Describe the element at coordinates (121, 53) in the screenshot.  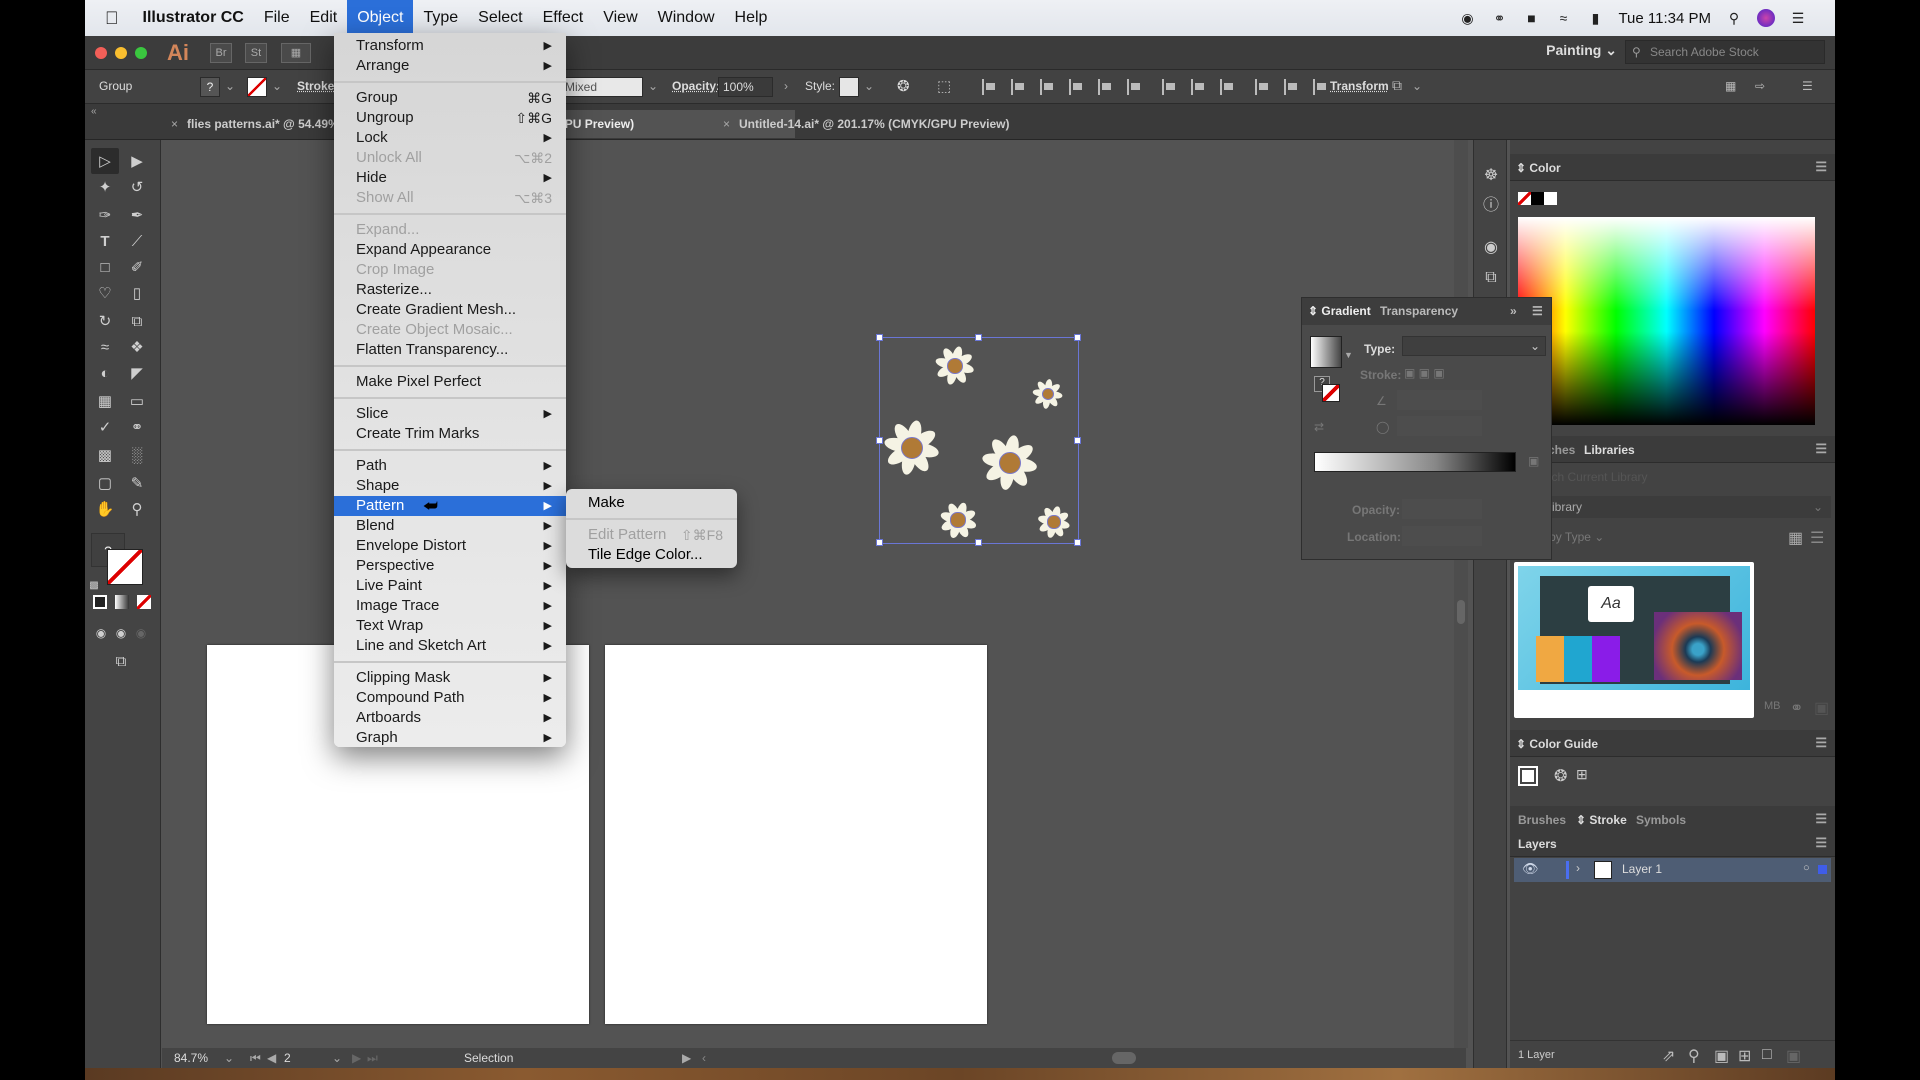
I see `minimize-window-button` at that location.